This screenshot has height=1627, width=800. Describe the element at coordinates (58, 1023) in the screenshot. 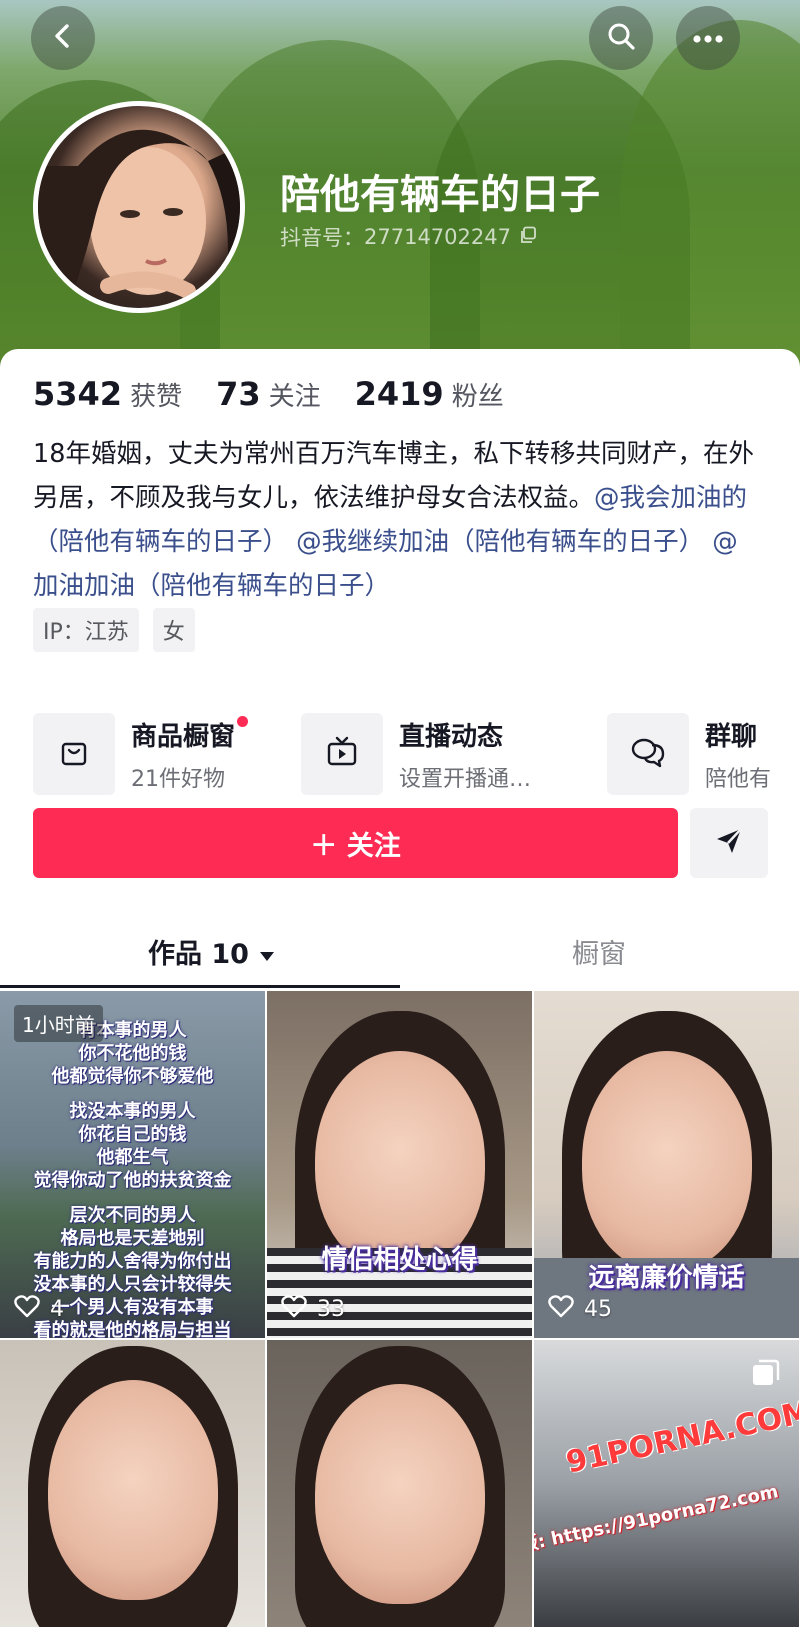

I see `time-badge: 1小时前` at that location.